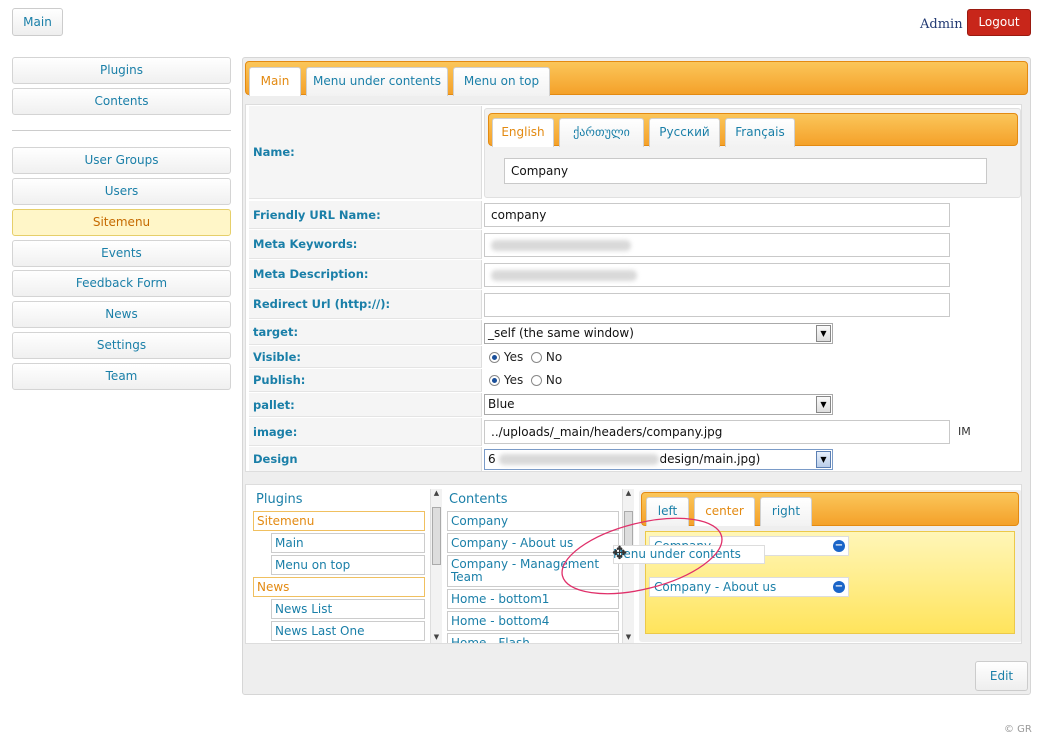  What do you see at coordinates (964, 431) in the screenshot?
I see `image-browse-label: IM` at bounding box center [964, 431].